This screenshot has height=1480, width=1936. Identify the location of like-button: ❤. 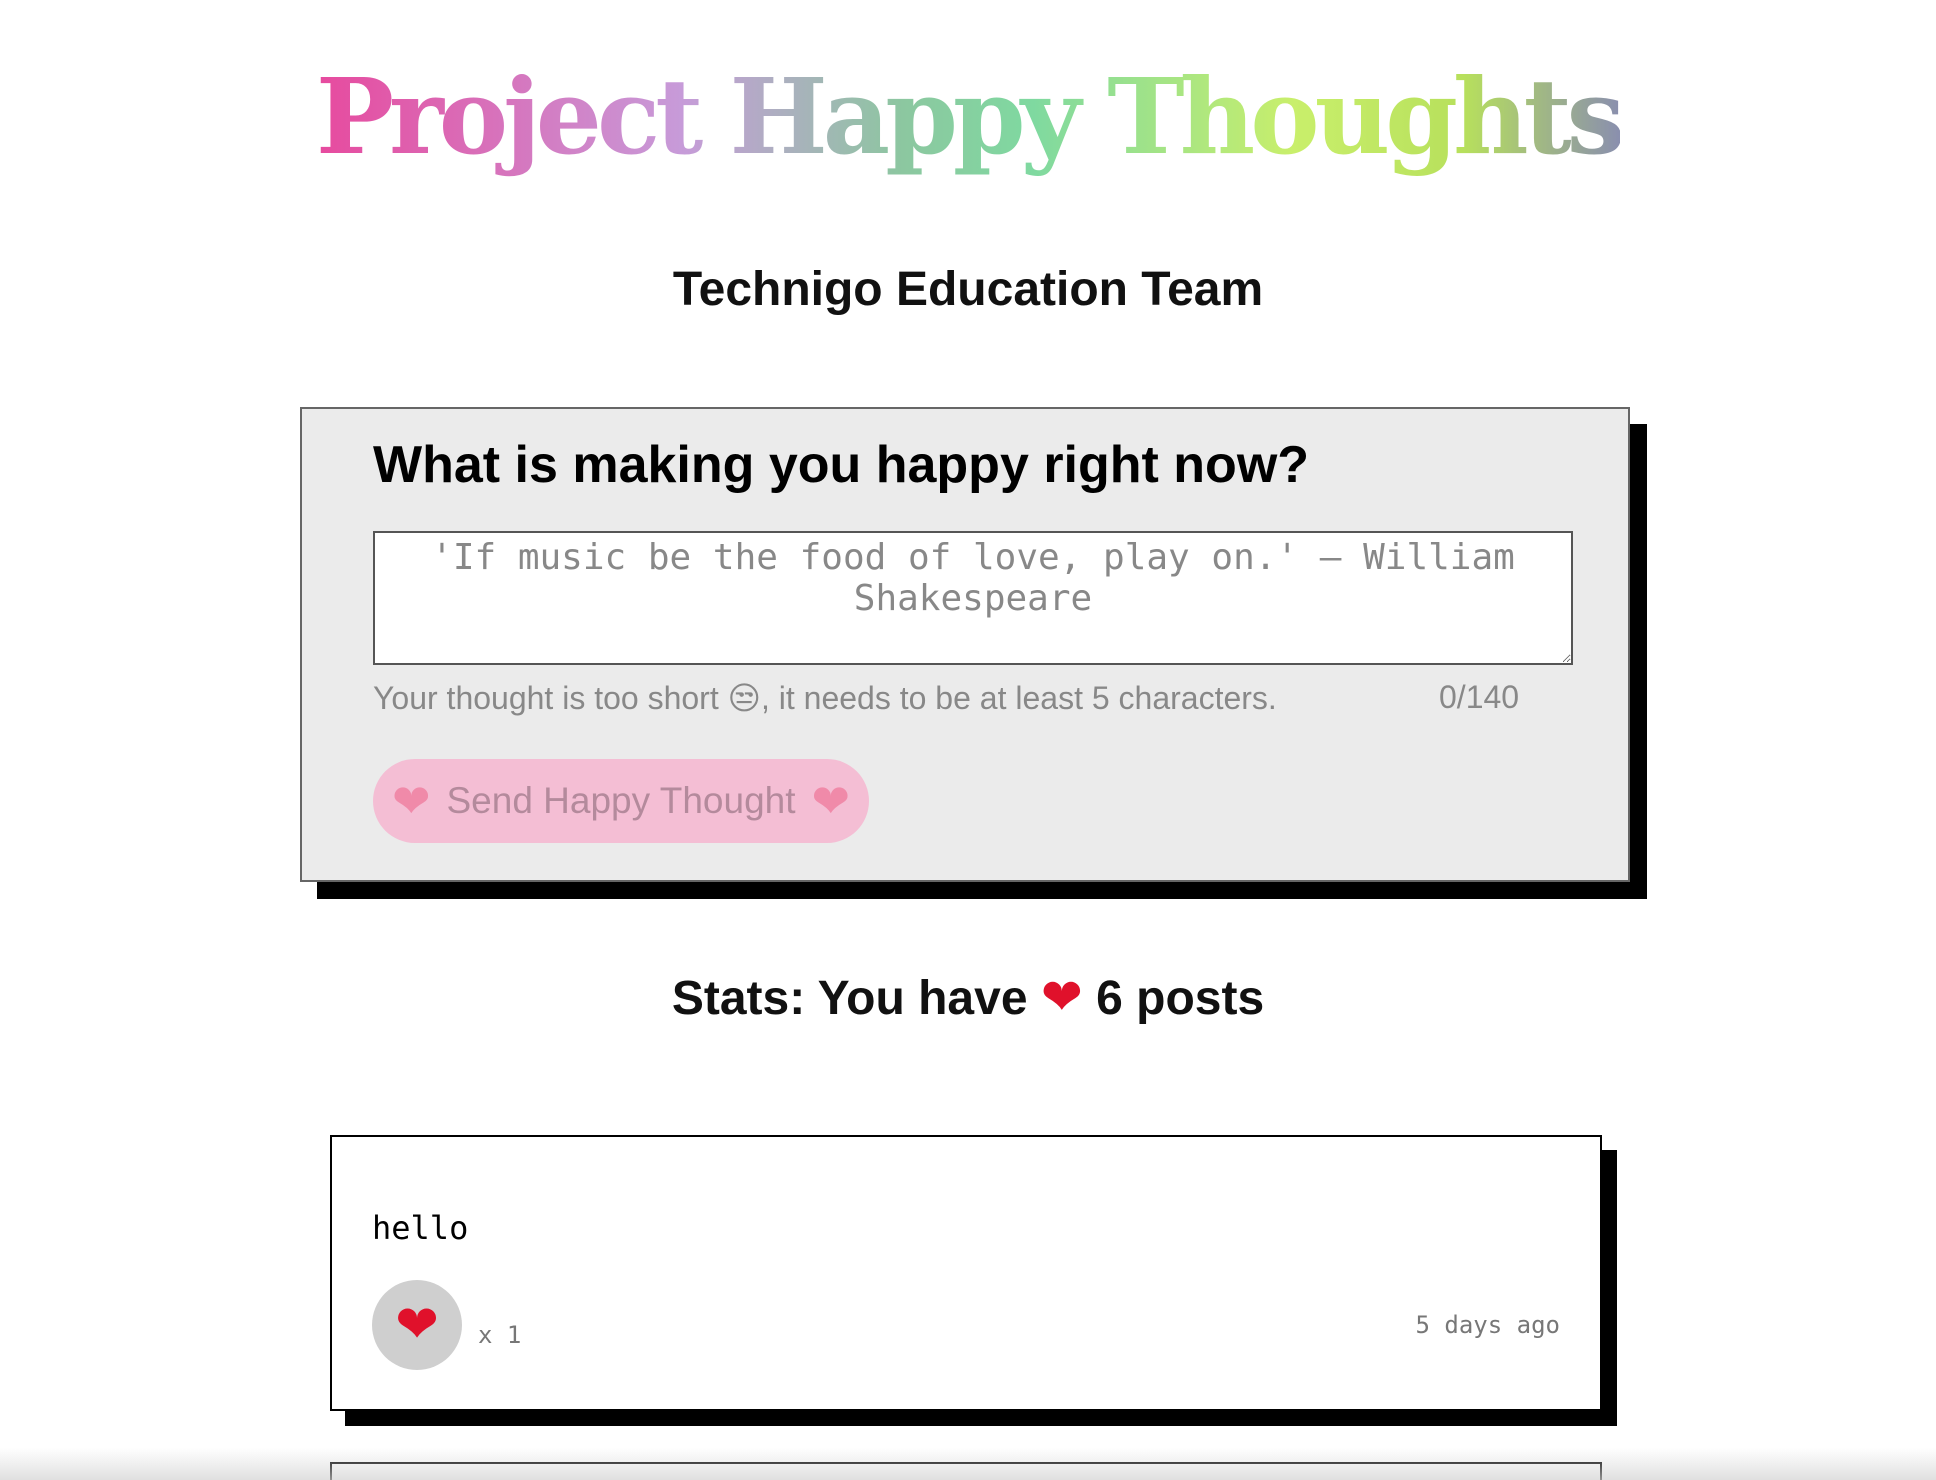
(417, 1325).